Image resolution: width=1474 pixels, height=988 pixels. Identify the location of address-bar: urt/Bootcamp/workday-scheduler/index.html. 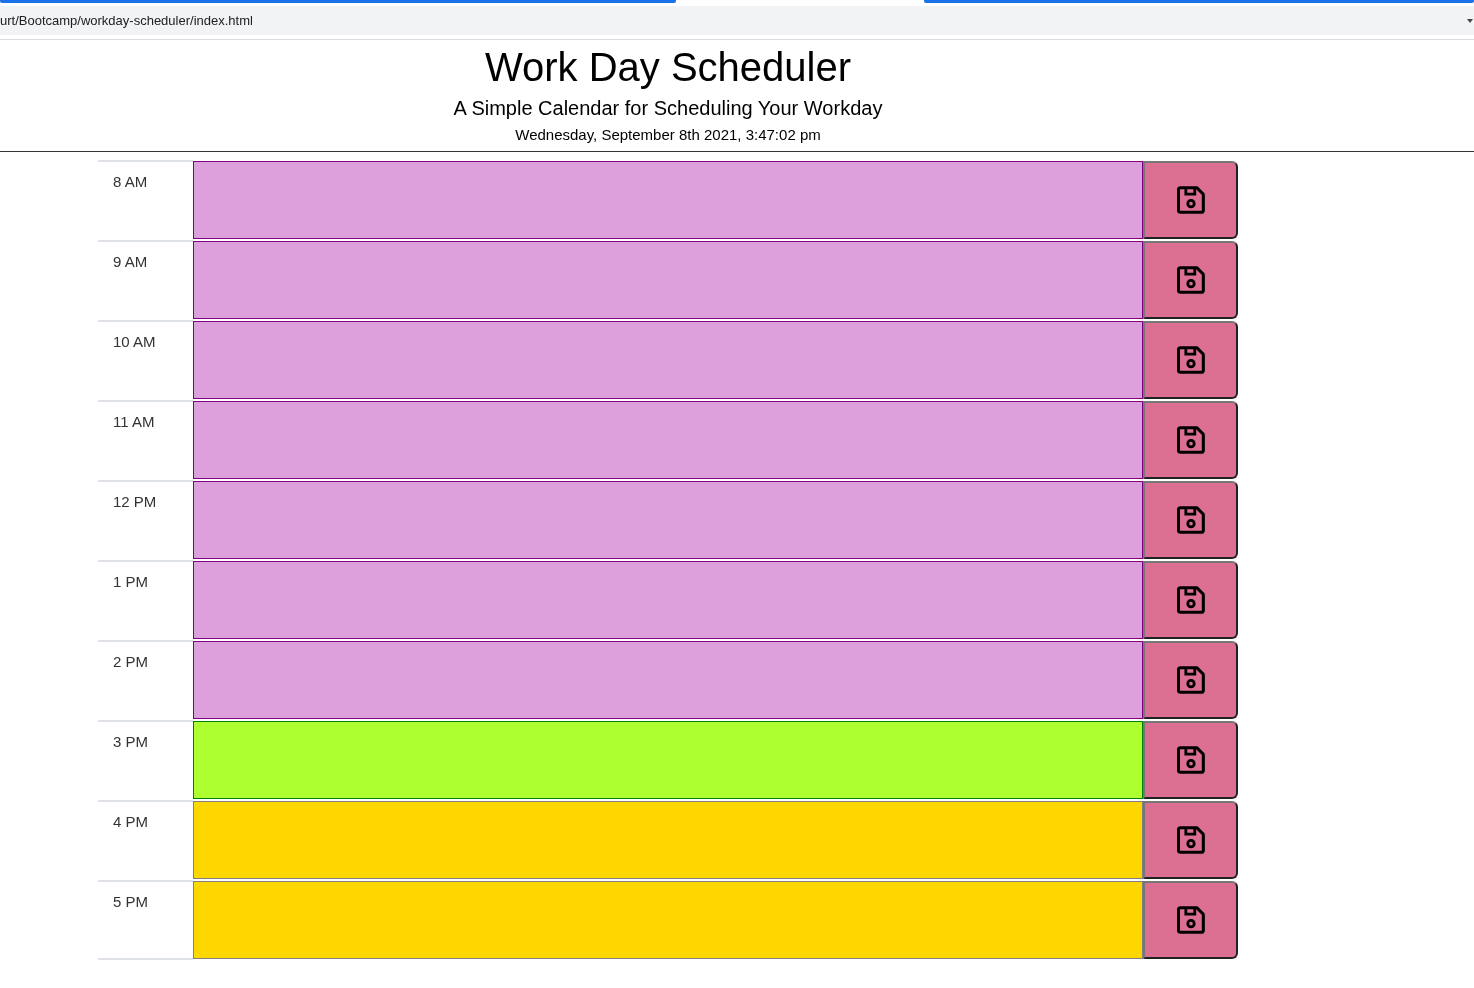
(737, 20).